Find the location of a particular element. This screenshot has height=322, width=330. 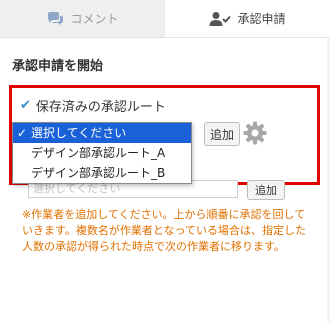

saved-routes-text: 保存済みの承認ルート is located at coordinates (100, 107).